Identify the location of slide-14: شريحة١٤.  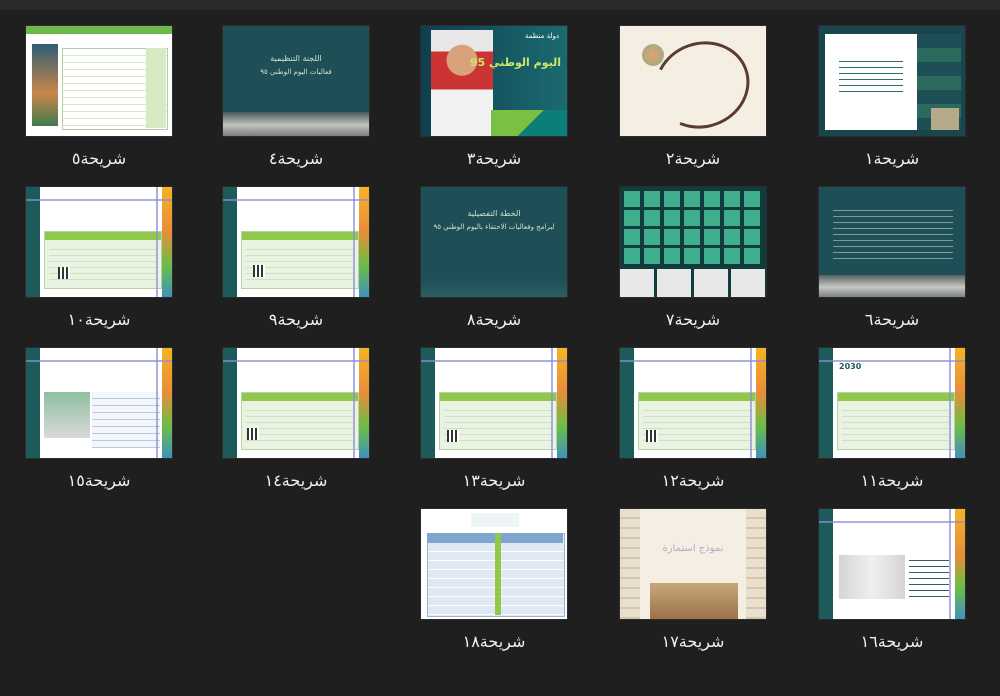
(296, 427).